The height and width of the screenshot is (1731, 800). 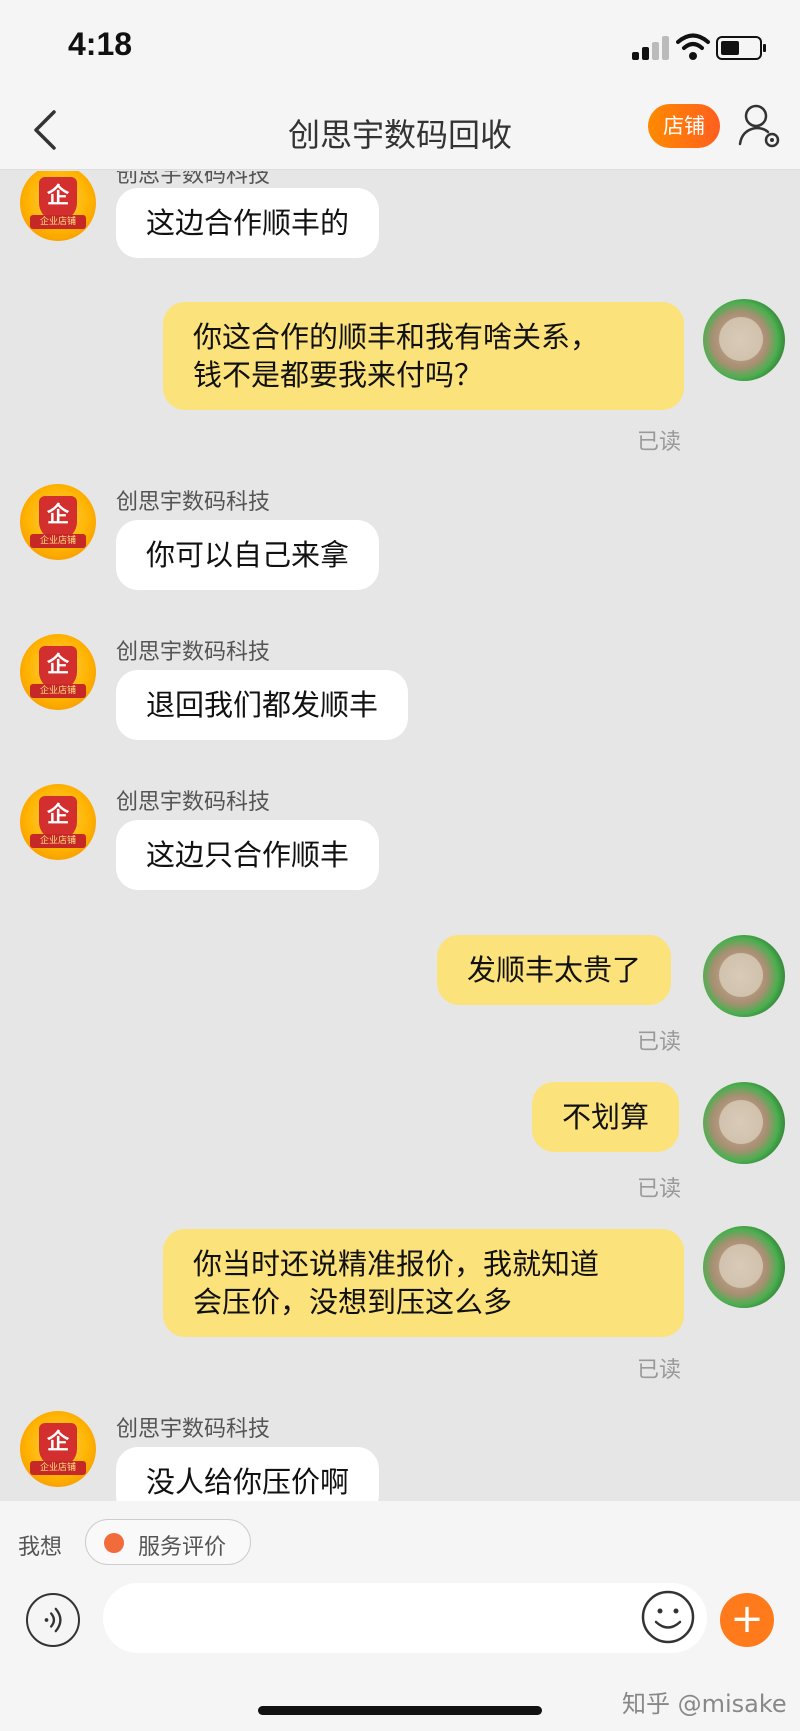 What do you see at coordinates (405, 1618) in the screenshot?
I see `message-input` at bounding box center [405, 1618].